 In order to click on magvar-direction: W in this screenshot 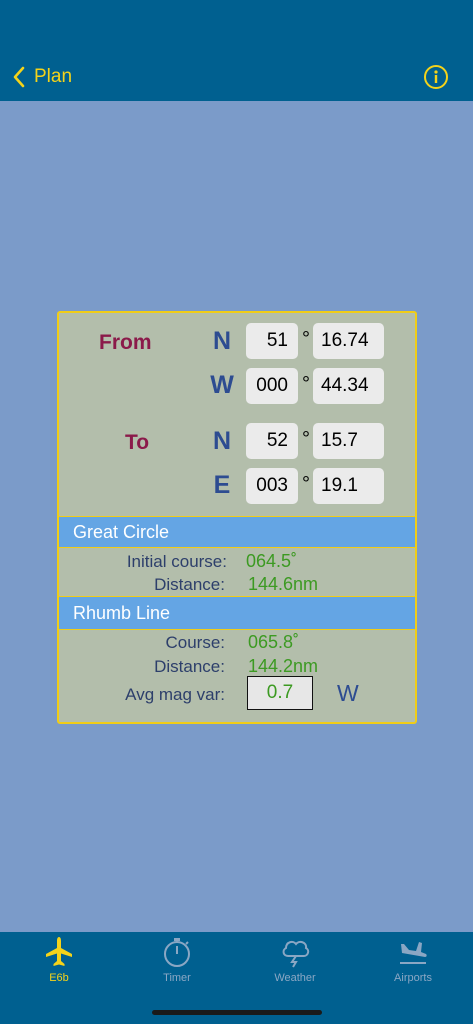, I will do `click(348, 693)`.